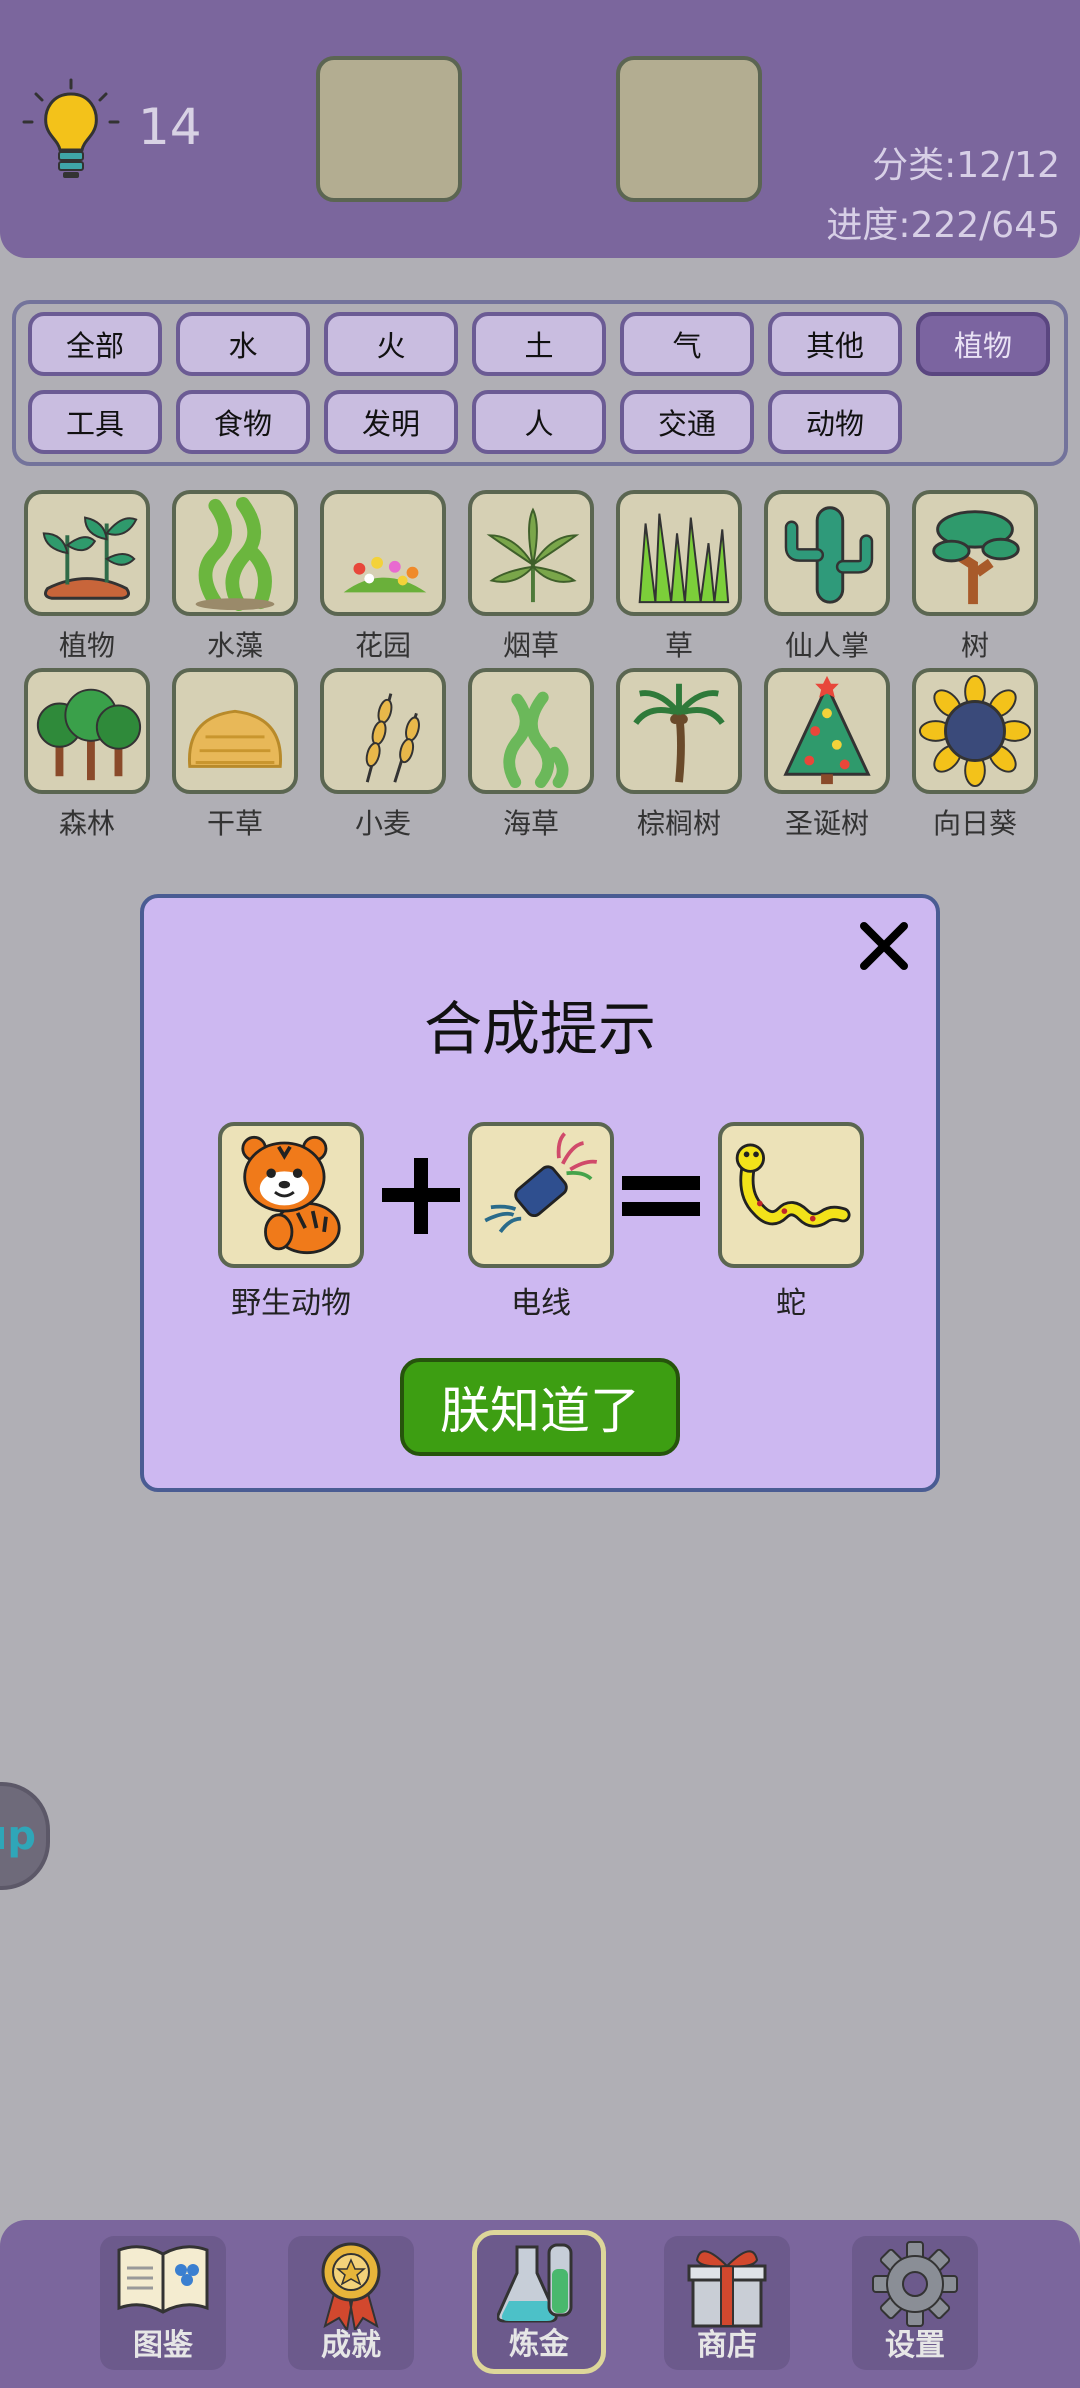  Describe the element at coordinates (684, 558) in the screenshot. I see `grass-icon` at that location.